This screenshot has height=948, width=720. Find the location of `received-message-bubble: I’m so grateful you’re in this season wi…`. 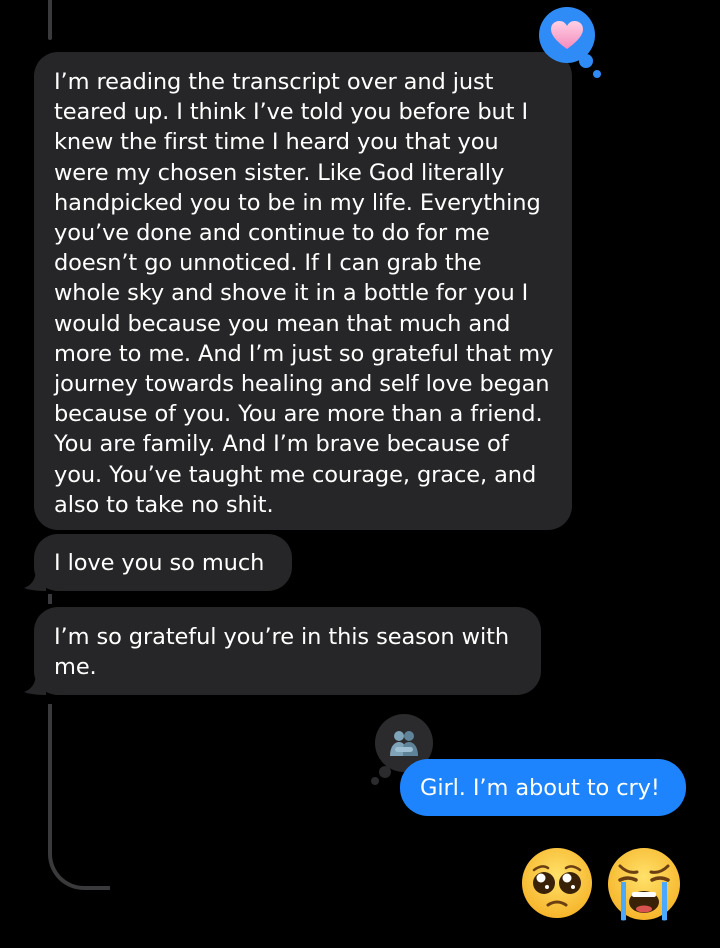

received-message-bubble: I’m so grateful you’re in this season wi… is located at coordinates (287, 651).